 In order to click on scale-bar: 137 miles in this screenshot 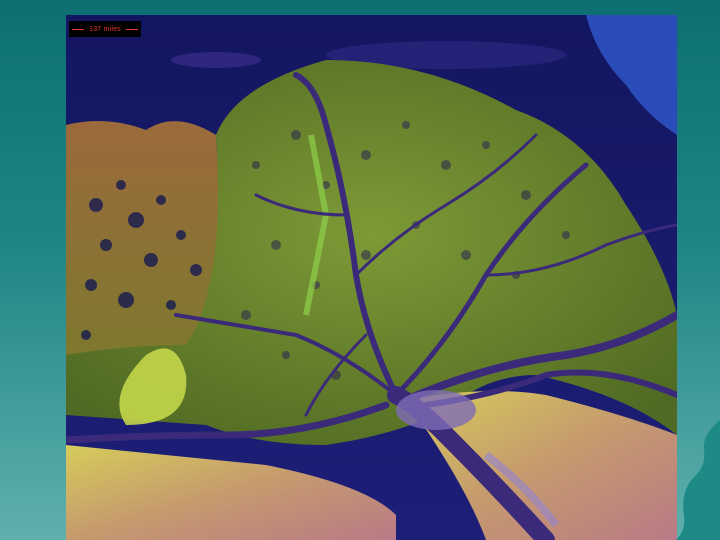, I will do `click(105, 29)`.